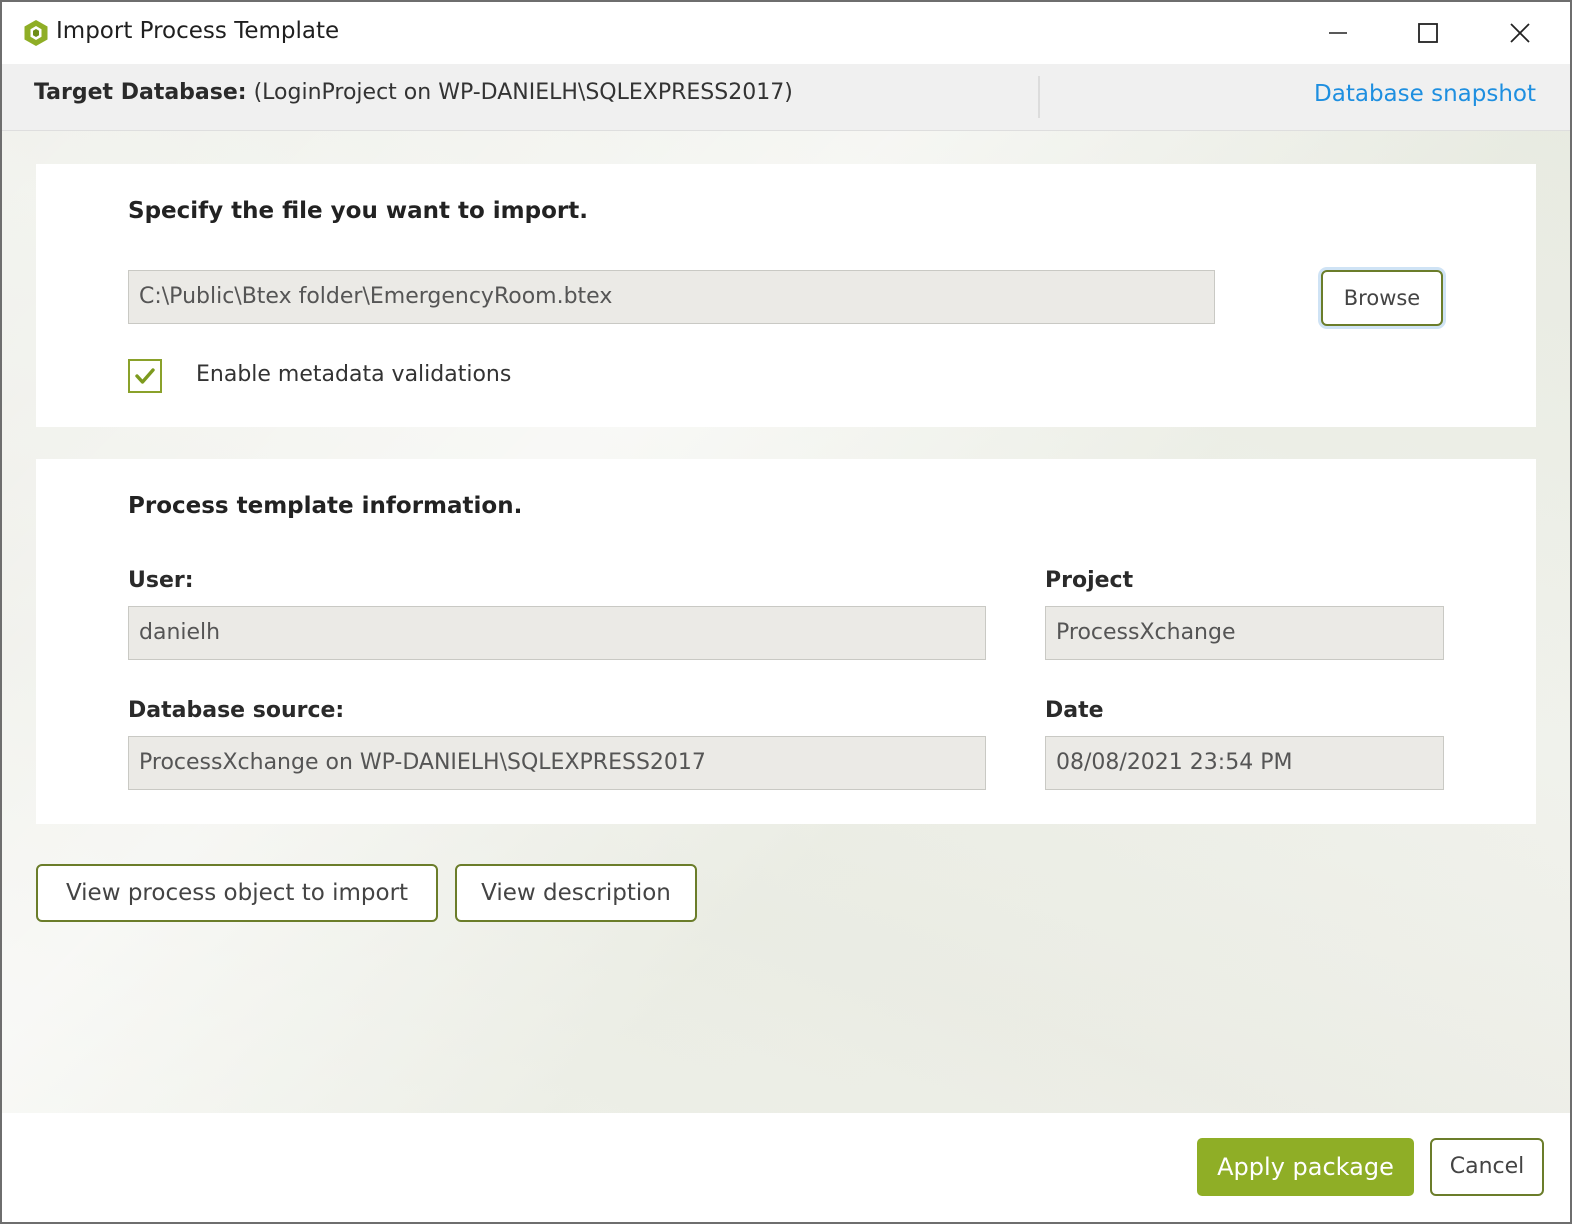  I want to click on file-section-title: Specify the file you want to import., so click(358, 211).